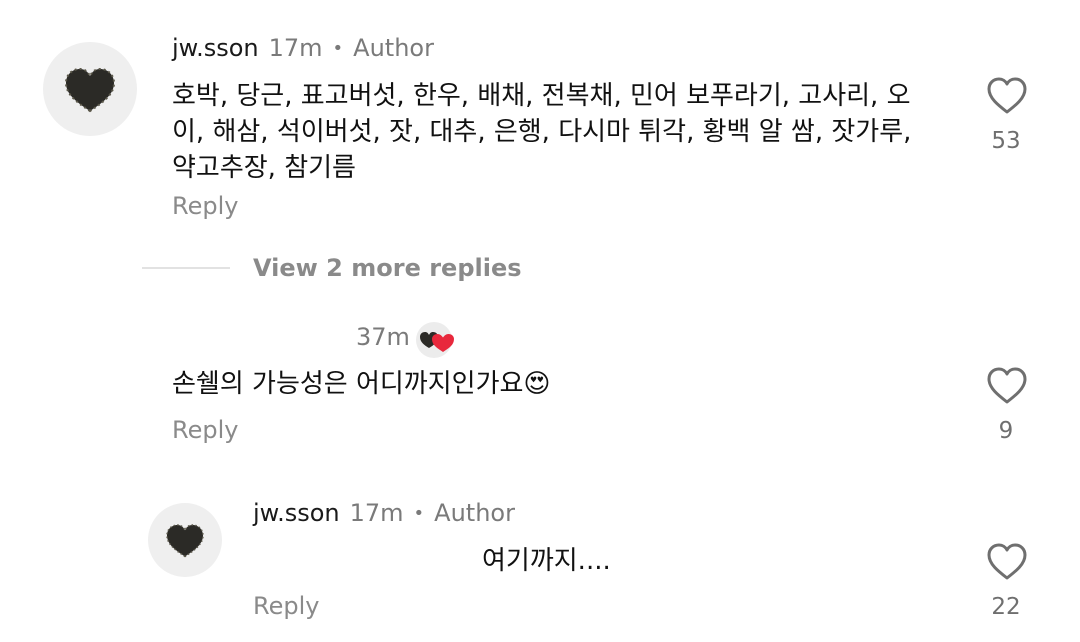 The height and width of the screenshot is (642, 1080). I want to click on like-count: 53, so click(1006, 141).